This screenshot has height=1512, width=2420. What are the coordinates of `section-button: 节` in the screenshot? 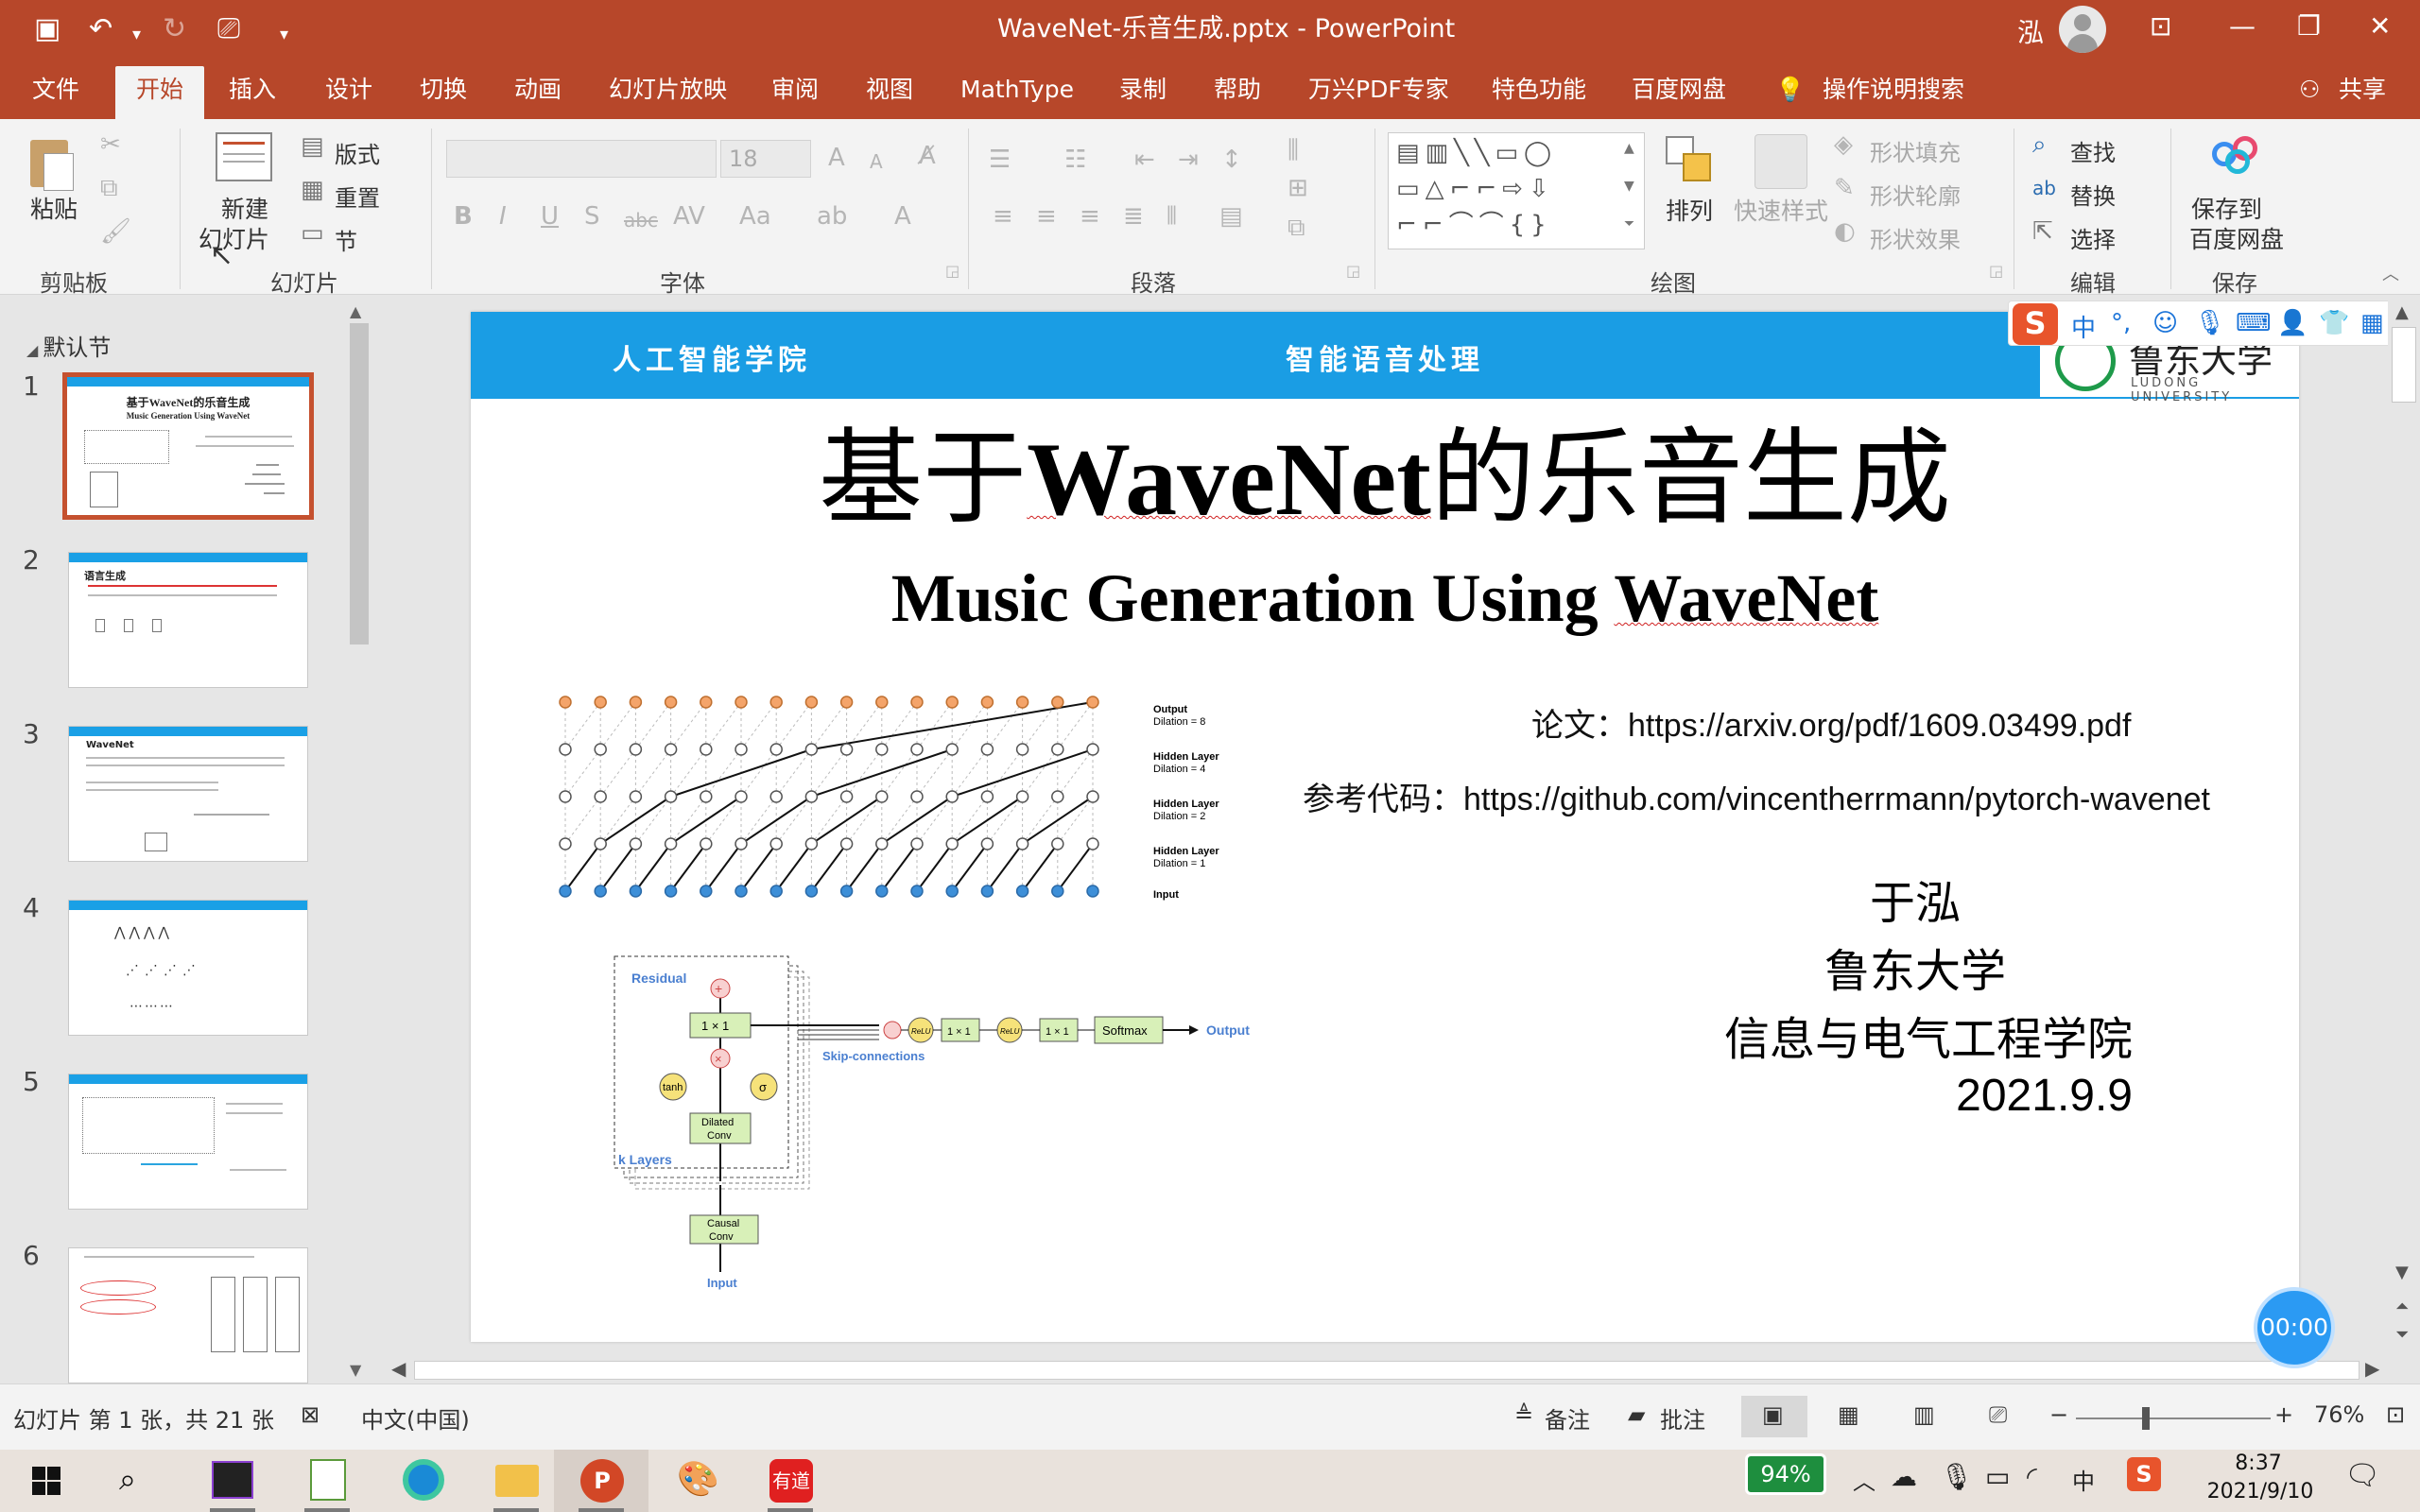 It's located at (346, 239).